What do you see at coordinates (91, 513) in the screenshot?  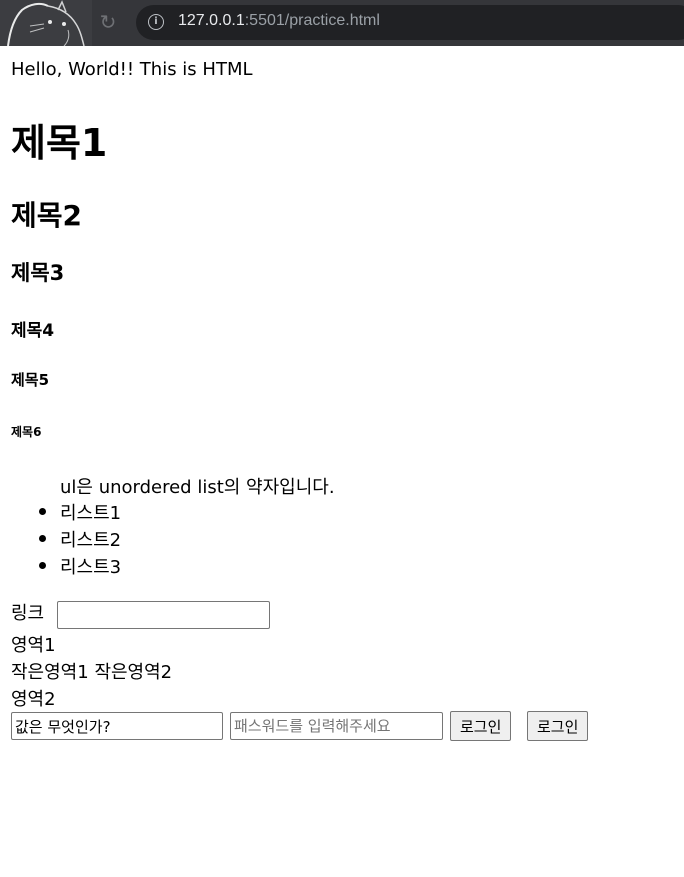 I see `list-item-label: 리스트1` at bounding box center [91, 513].